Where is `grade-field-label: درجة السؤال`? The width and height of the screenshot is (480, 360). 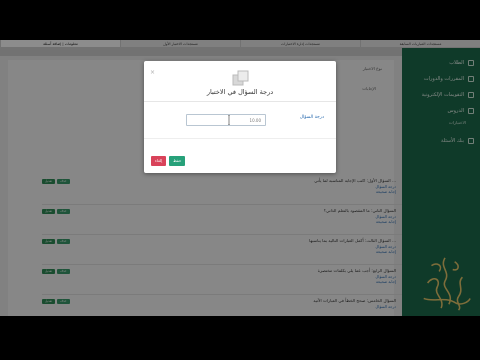
grade-field-label: درجة السؤال is located at coordinates (311, 117).